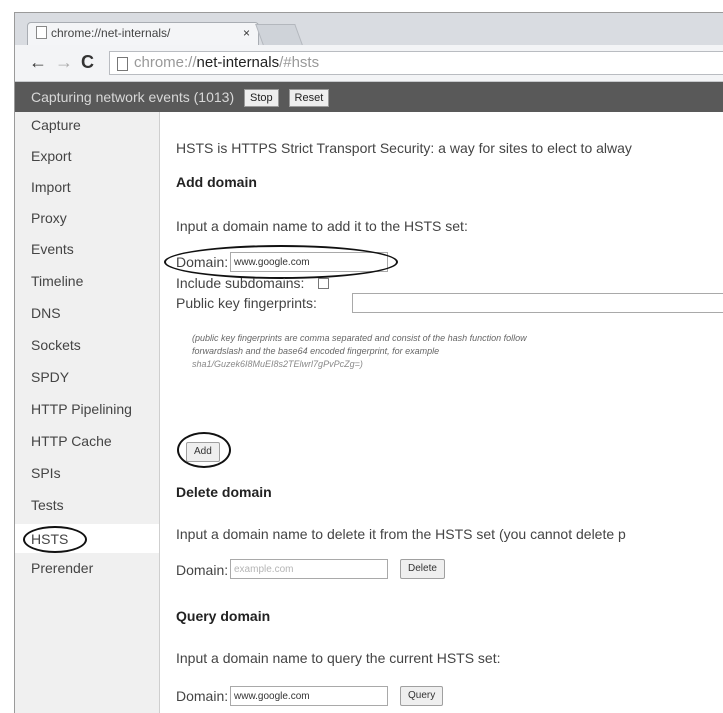 The image size is (723, 713). Describe the element at coordinates (87, 320) in the screenshot. I see `sidebar-item-dns: DNS` at that location.